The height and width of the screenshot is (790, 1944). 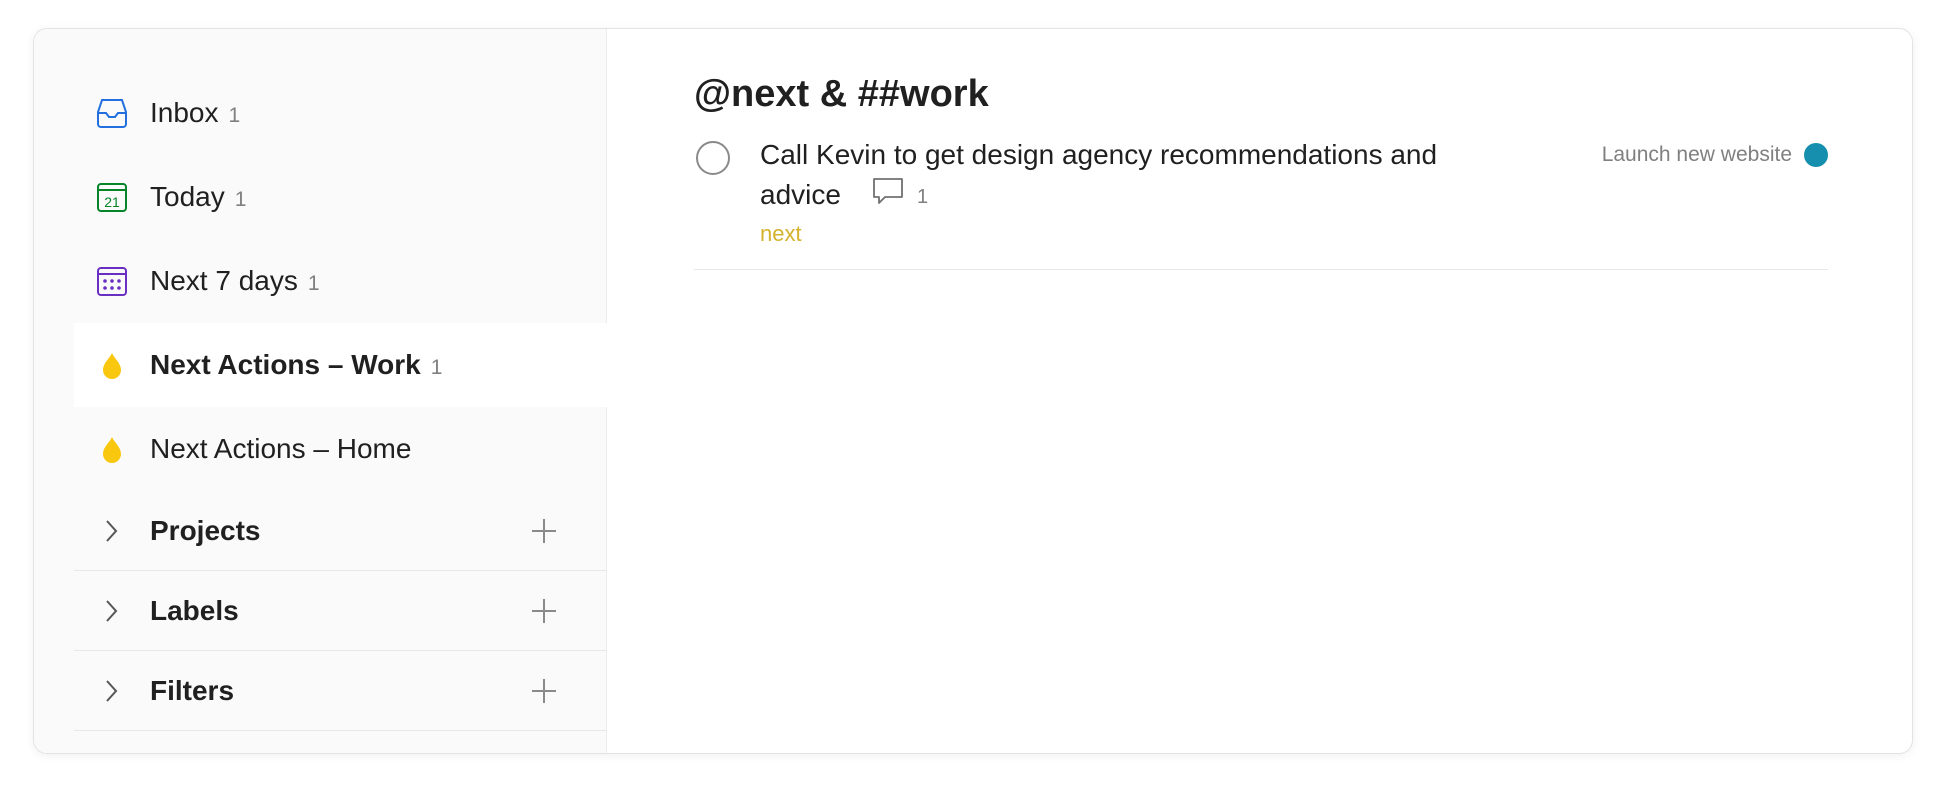 What do you see at coordinates (340, 197) in the screenshot?
I see `sidebar-item-today: 21 Today 1` at bounding box center [340, 197].